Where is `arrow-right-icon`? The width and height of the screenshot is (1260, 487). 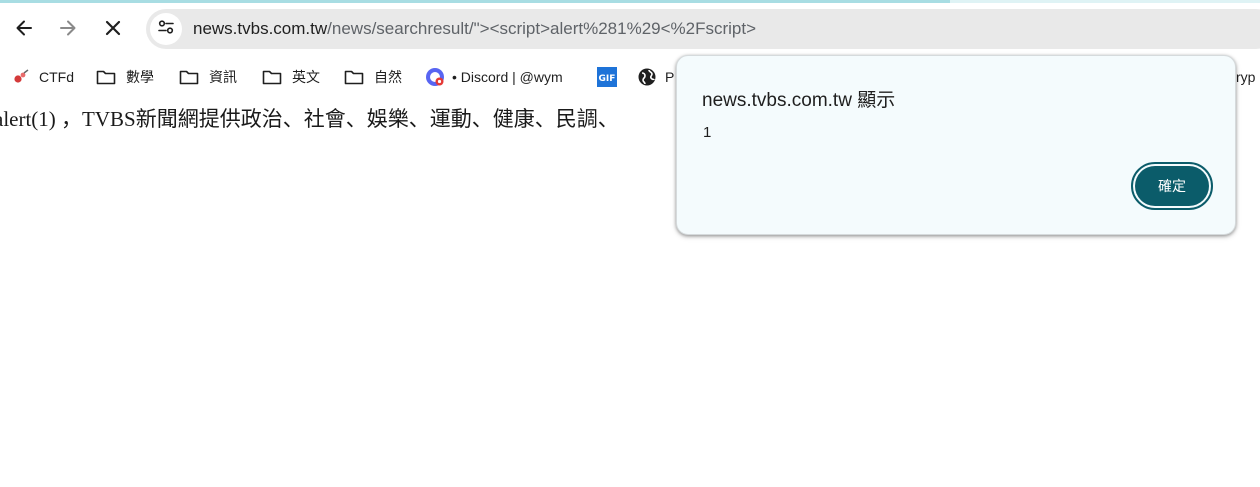
arrow-right-icon is located at coordinates (68, 28).